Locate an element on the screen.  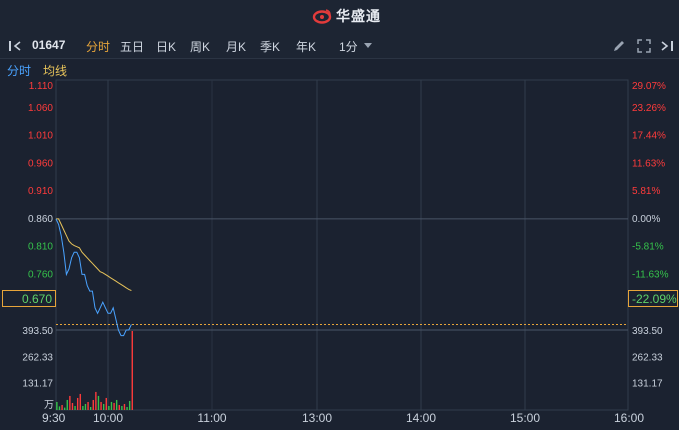
pct-tick-label: 23.26% is located at coordinates (649, 108).